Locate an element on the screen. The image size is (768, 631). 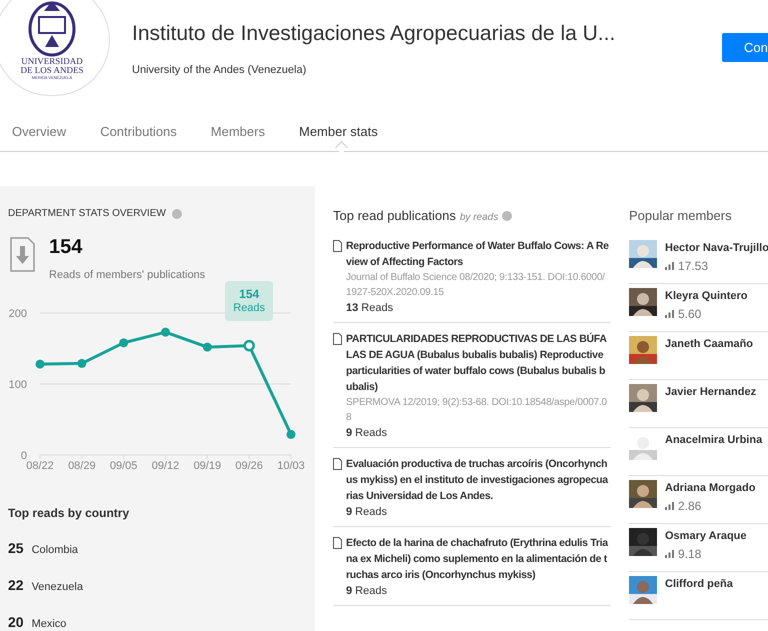
publication-meta: SPERMOVA 12/2019; 9(2):53-68. DOI:10.18548/aspe/0007.08 is located at coordinates (477, 410).